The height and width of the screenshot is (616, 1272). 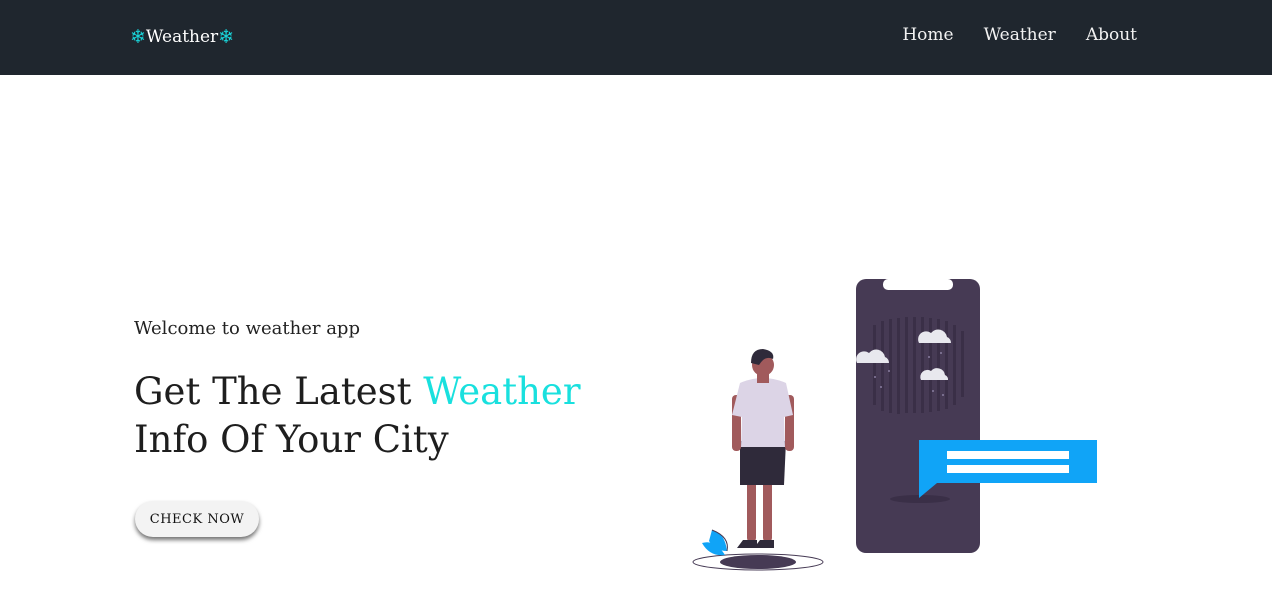 What do you see at coordinates (502, 391) in the screenshot?
I see `hero-title-accent: Weather` at bounding box center [502, 391].